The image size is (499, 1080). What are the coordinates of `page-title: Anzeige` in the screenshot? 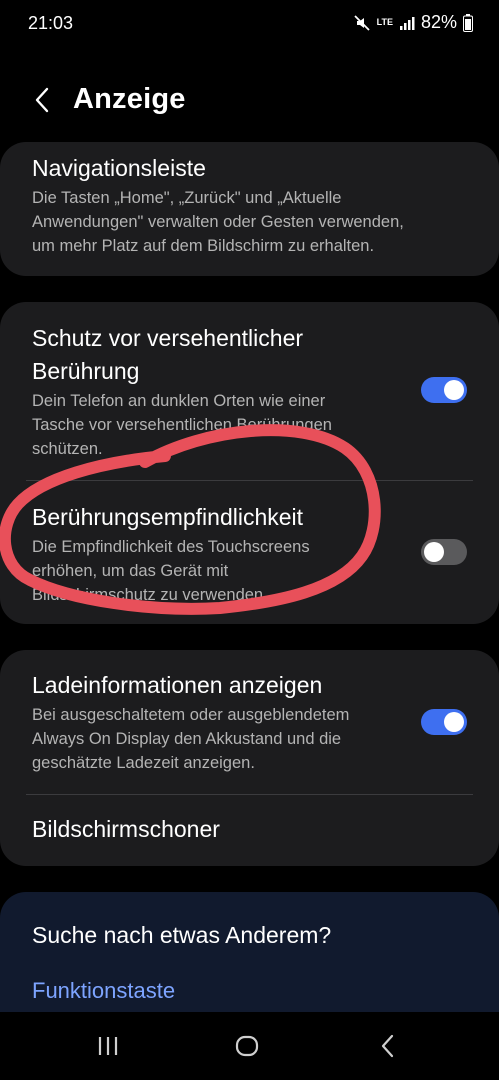 It's located at (129, 99).